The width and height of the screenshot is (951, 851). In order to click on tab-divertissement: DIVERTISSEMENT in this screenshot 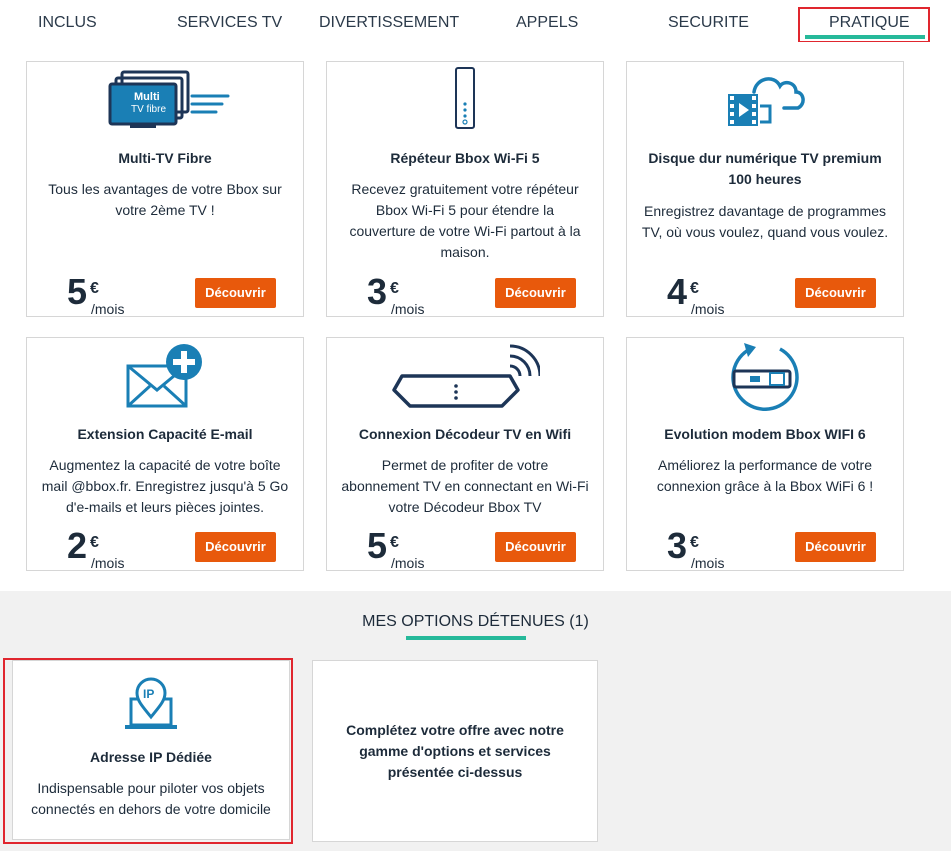, I will do `click(389, 23)`.